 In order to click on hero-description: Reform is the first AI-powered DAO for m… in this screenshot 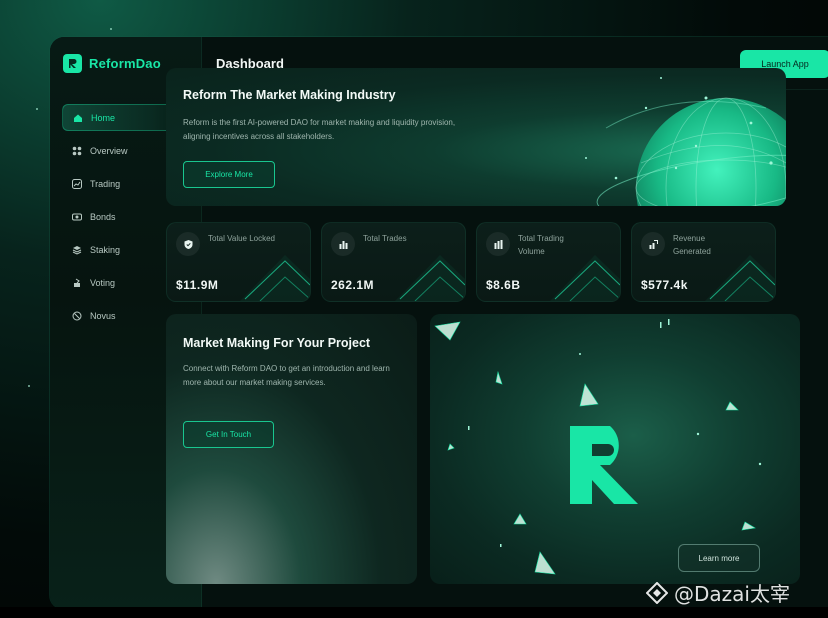, I will do `click(319, 129)`.